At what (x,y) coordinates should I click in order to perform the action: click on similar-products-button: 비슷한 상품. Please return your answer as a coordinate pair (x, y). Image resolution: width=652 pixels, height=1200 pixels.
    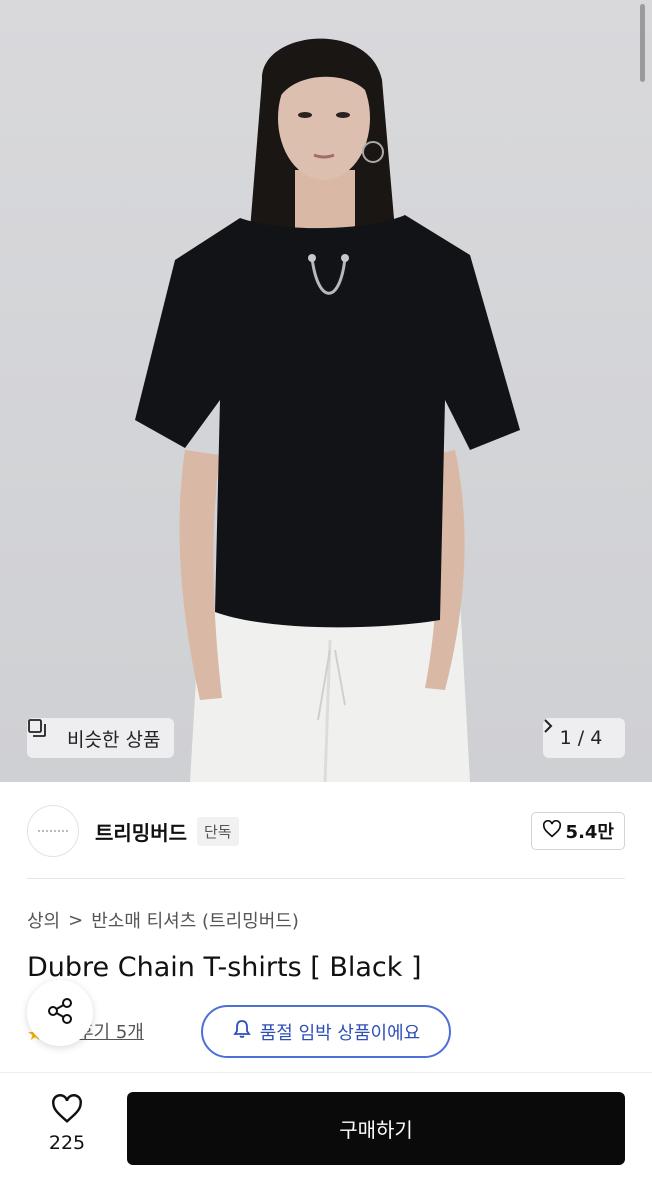
    Looking at the image, I should click on (101, 738).